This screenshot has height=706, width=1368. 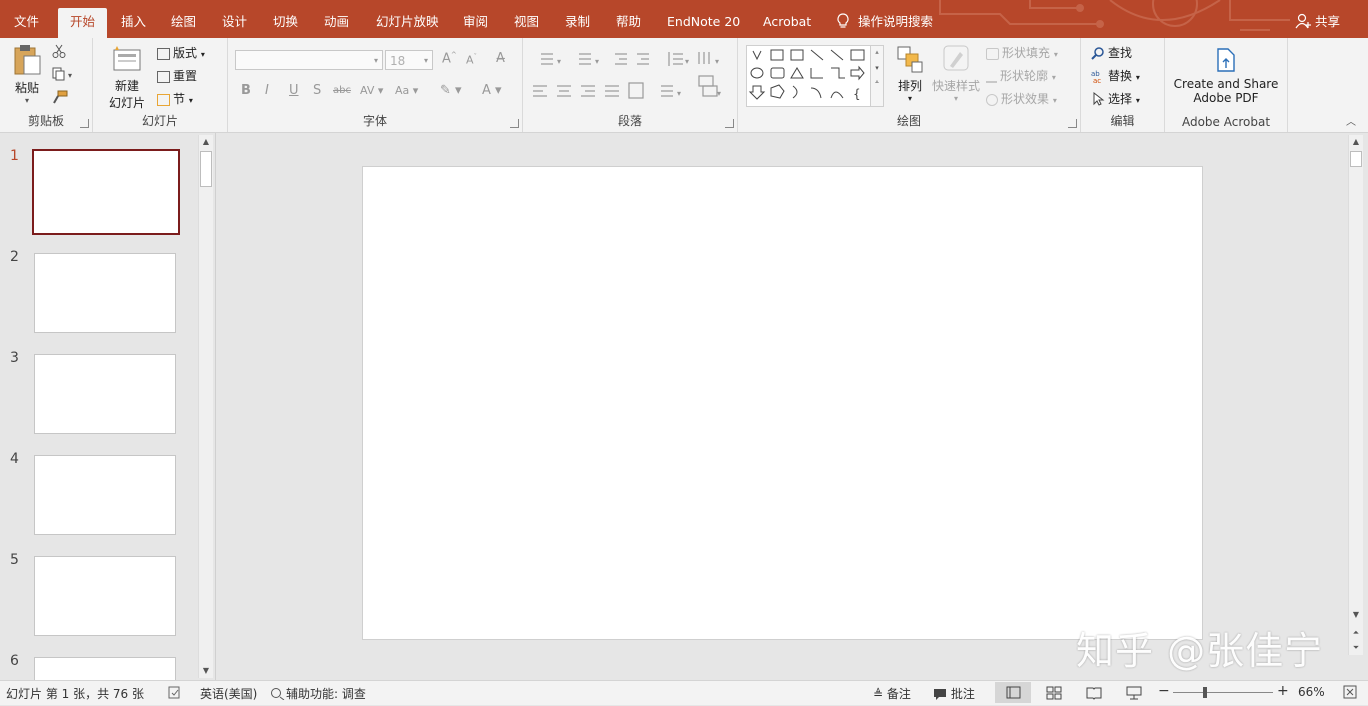 I want to click on highlight-icon: ✎ ▾, so click(x=451, y=90).